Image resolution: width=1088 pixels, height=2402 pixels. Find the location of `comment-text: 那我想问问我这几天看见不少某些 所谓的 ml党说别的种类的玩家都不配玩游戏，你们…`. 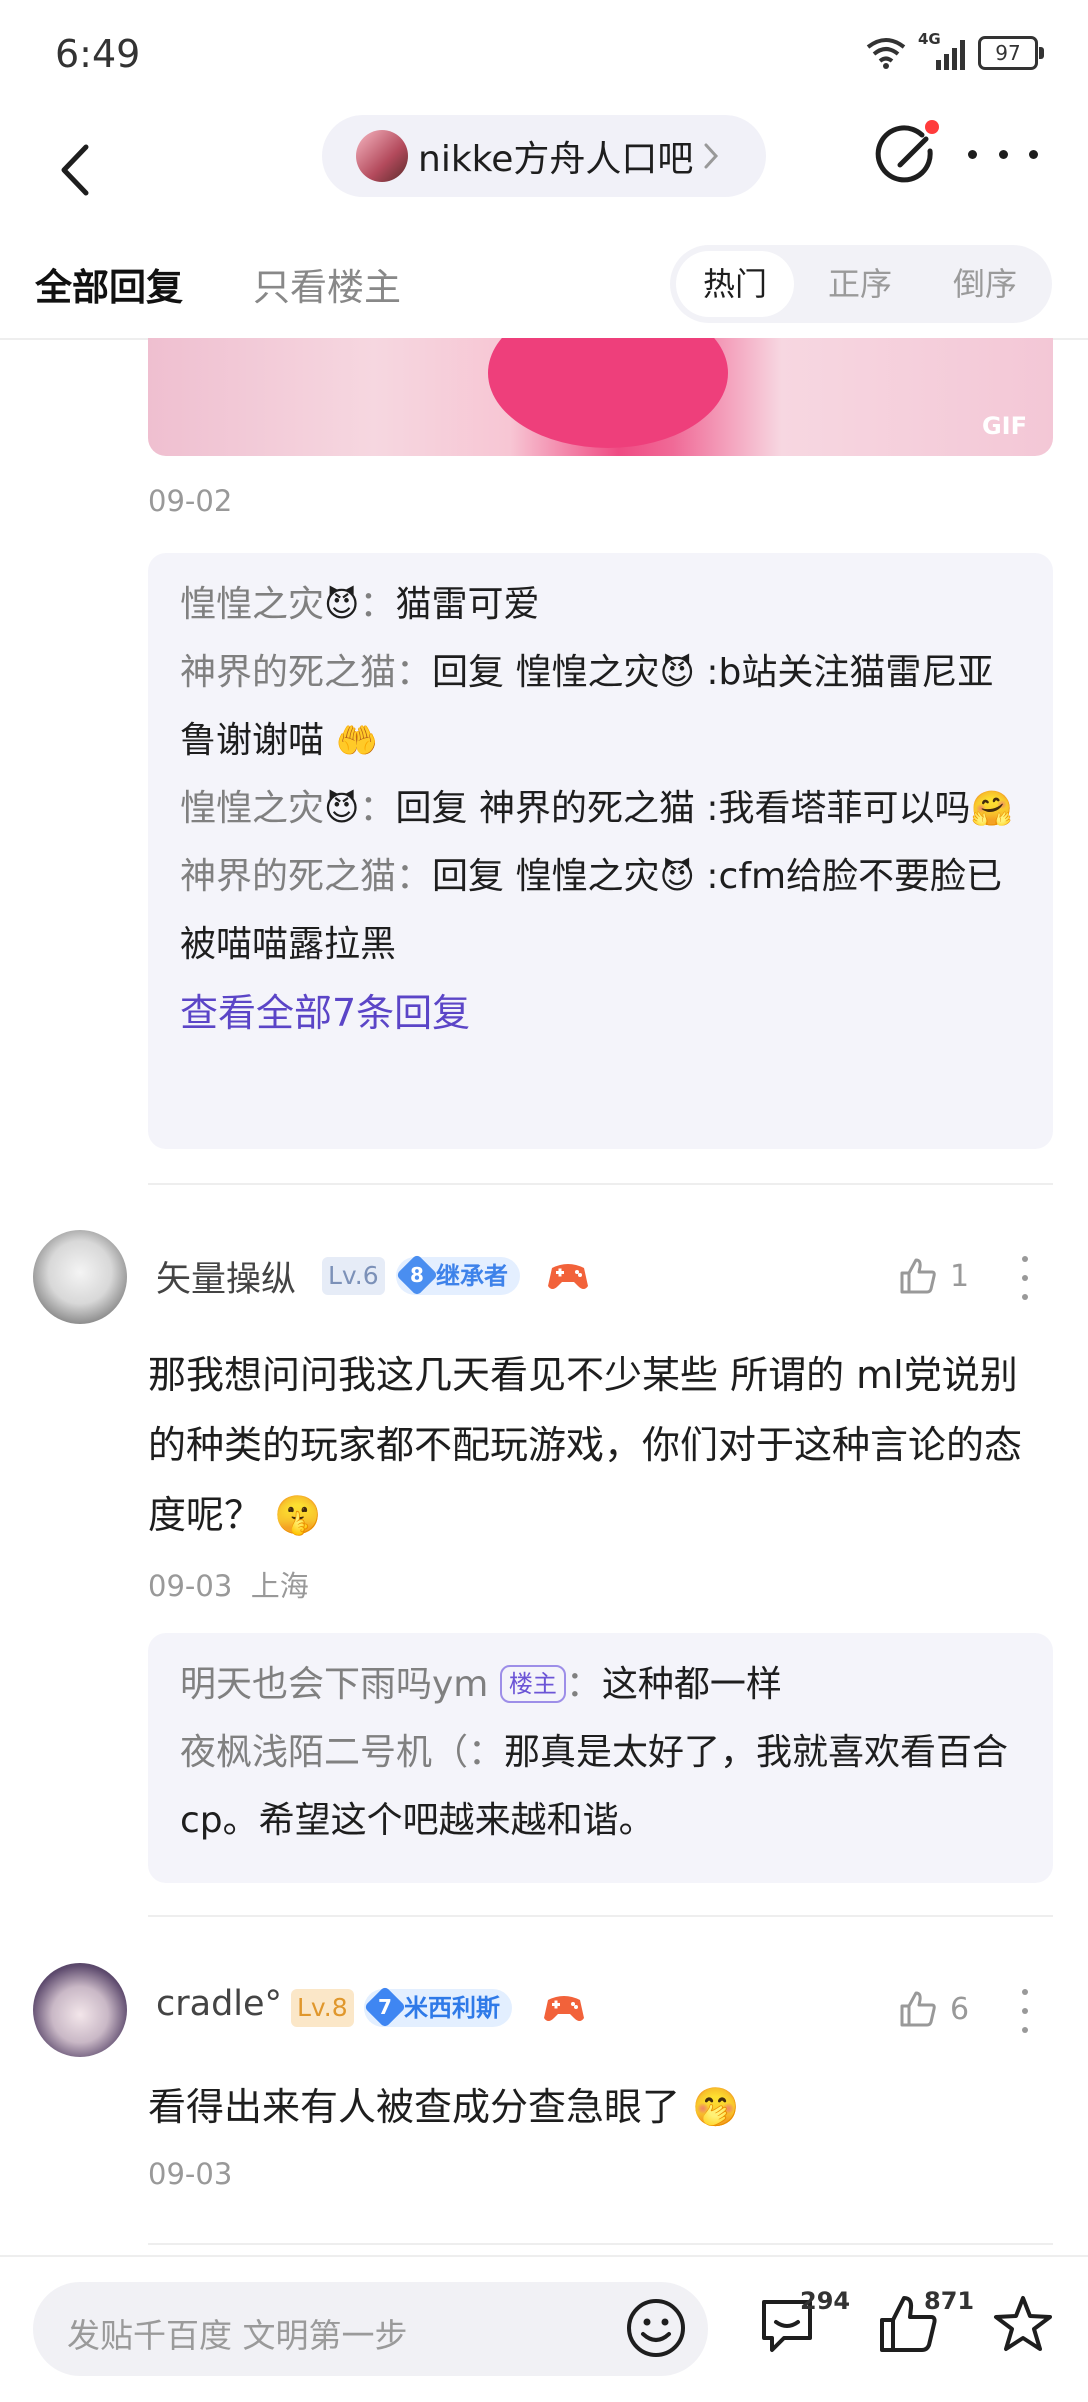

comment-text: 那我想问问我这几天看见不少某些 所谓的 ml党说别的种类的玩家都不配玩游戏，你们… is located at coordinates (585, 1445).